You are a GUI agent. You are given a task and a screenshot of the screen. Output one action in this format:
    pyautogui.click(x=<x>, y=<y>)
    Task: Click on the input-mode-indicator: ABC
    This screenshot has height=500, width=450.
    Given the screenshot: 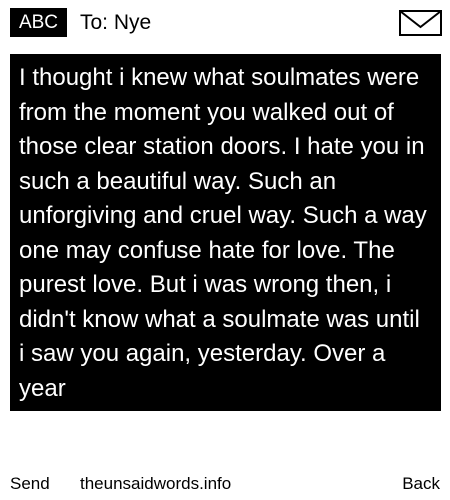 What is the action you would take?
    pyautogui.click(x=38, y=22)
    